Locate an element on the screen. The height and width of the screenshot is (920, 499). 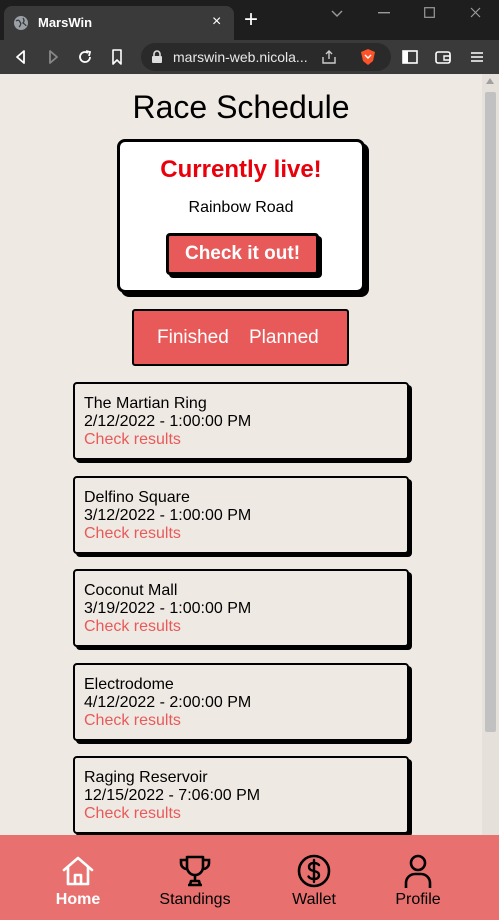
nav-label: Profile is located at coordinates (418, 899).